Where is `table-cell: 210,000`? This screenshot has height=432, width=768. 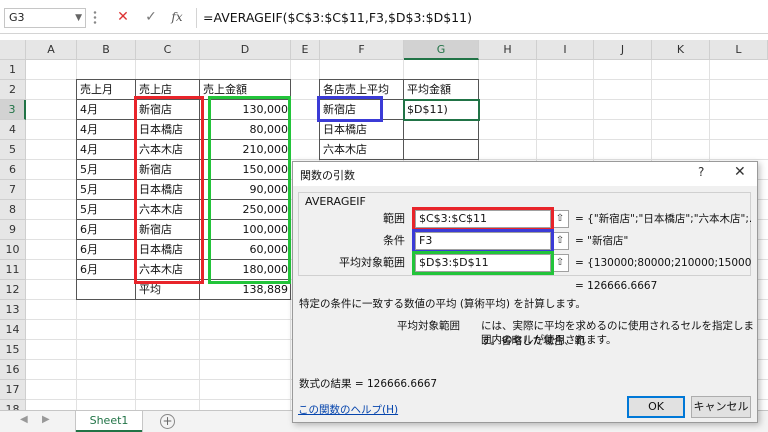
table-cell: 210,000 is located at coordinates (245, 150).